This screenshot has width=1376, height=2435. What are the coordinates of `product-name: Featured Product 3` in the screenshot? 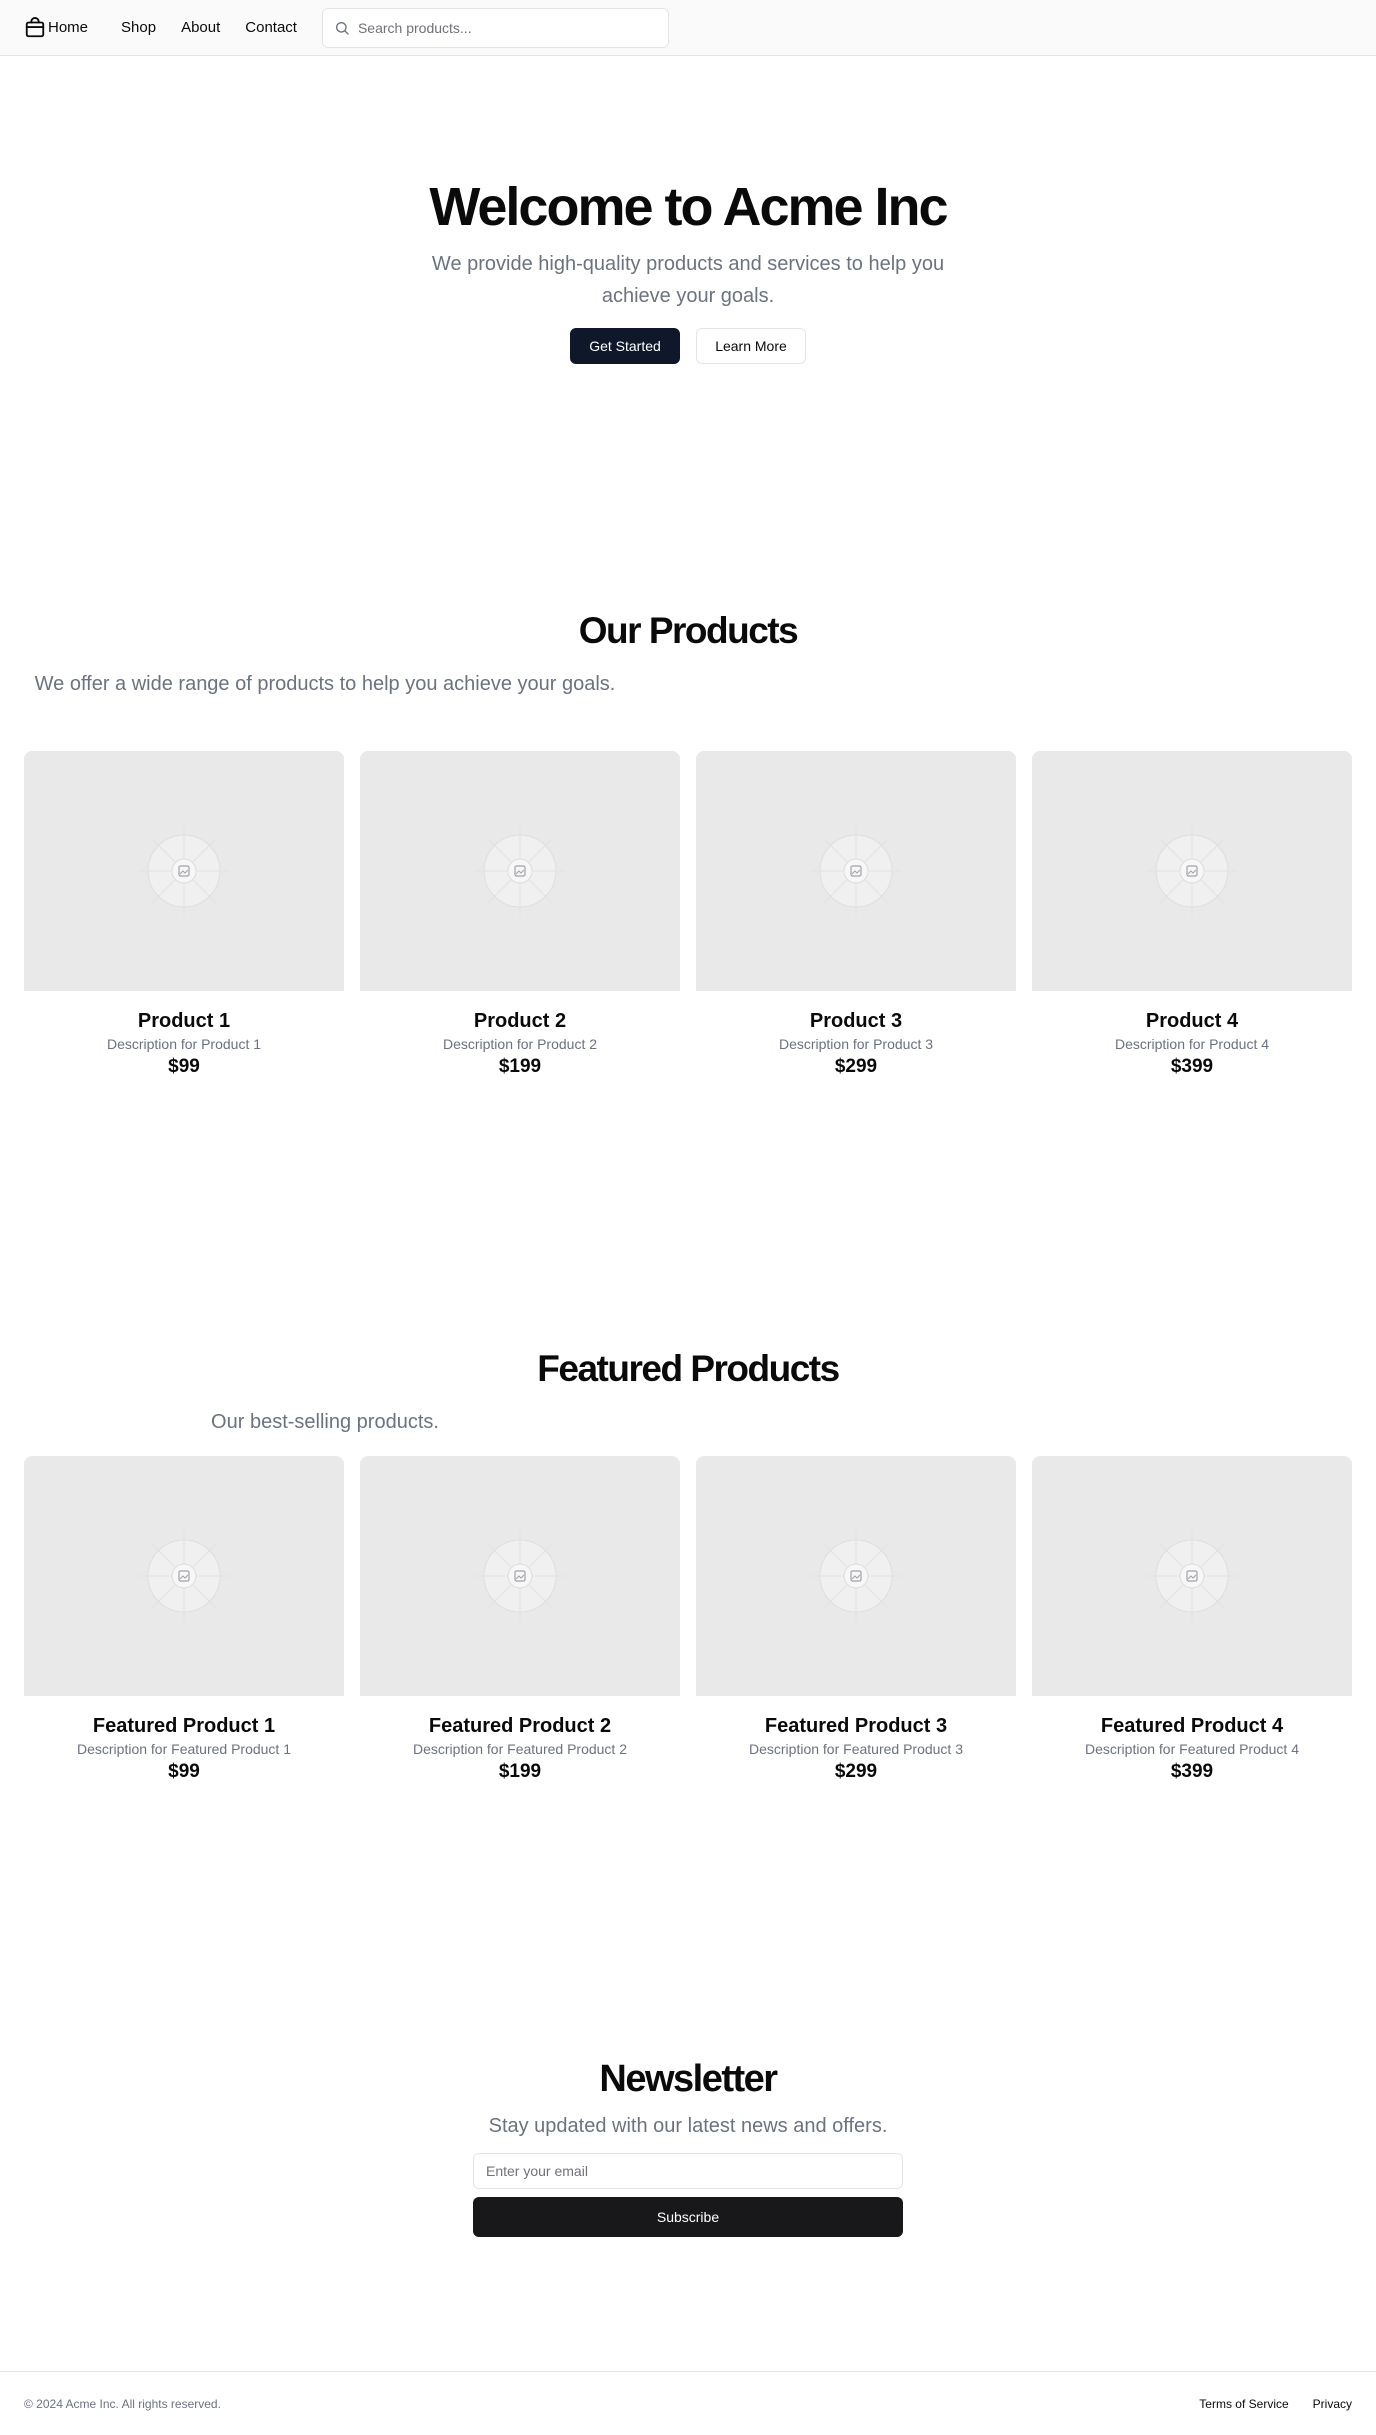 It's located at (856, 1726).